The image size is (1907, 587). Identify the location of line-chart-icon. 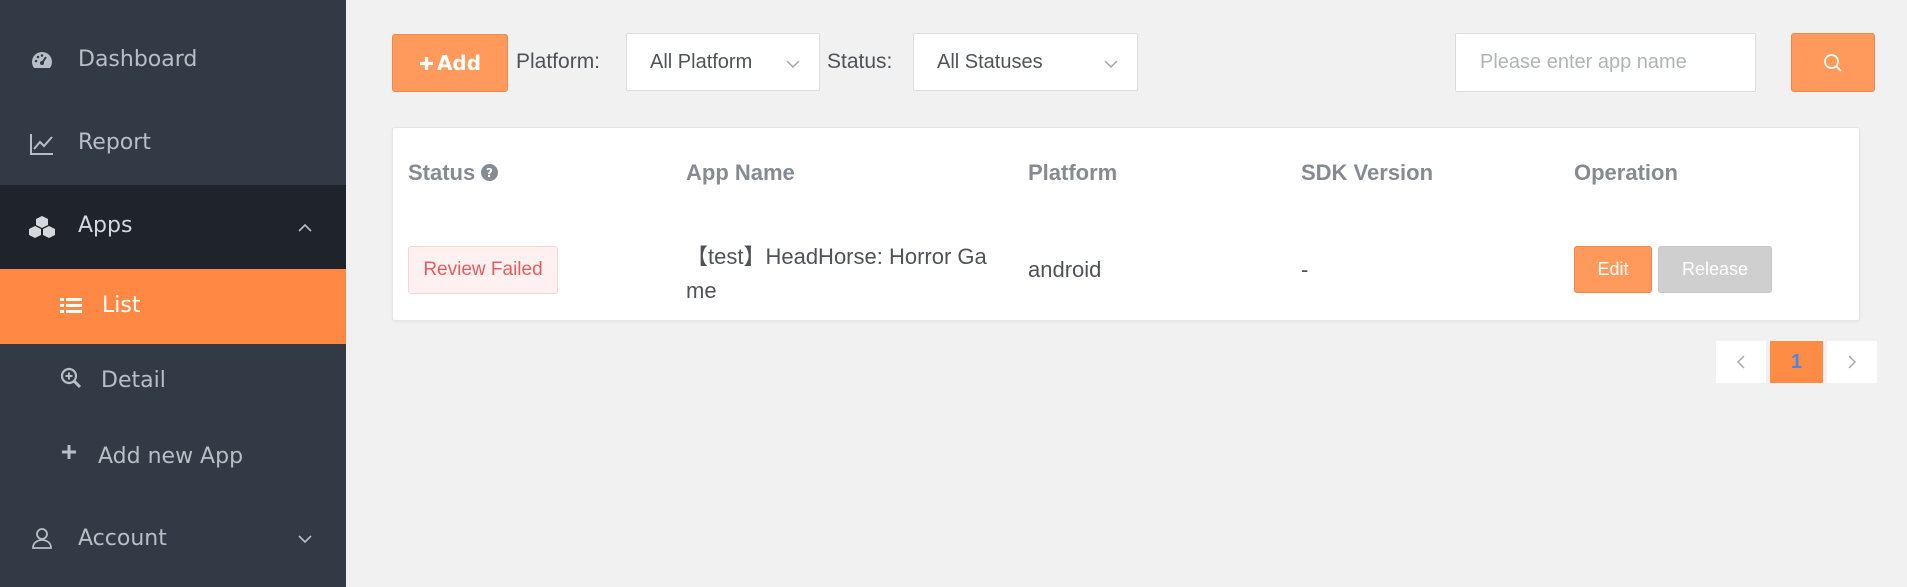
(42, 144).